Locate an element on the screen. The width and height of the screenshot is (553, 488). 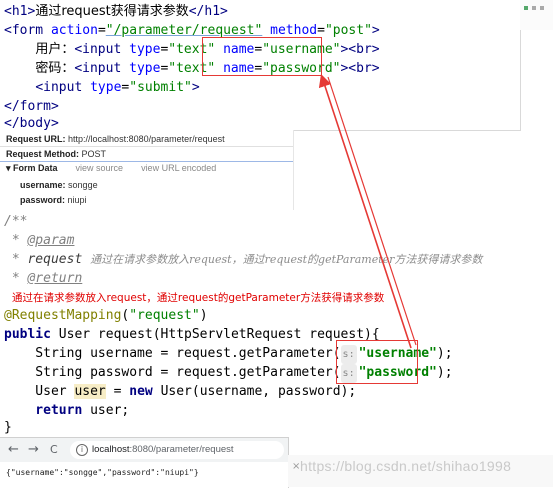
json-response: {"username":"songge","password":"niupi"} is located at coordinates (102, 472).